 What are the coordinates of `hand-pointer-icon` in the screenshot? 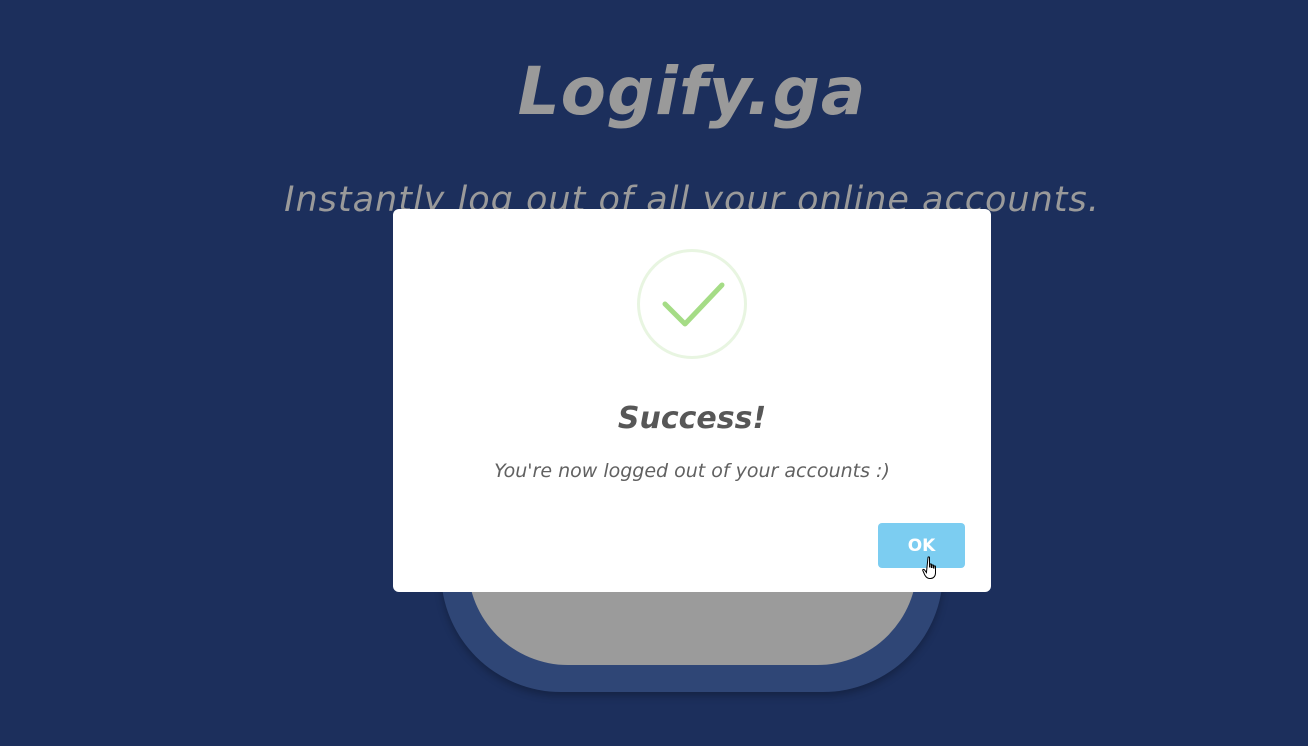 It's located at (929, 567).